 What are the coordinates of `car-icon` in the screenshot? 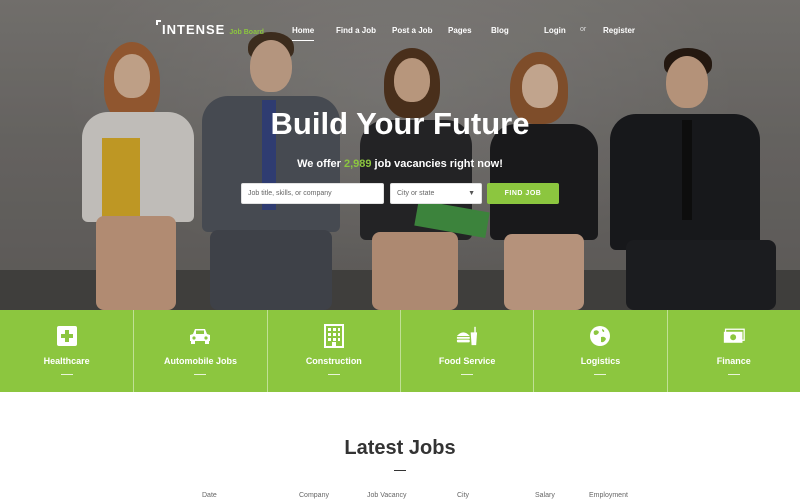 It's located at (200, 336).